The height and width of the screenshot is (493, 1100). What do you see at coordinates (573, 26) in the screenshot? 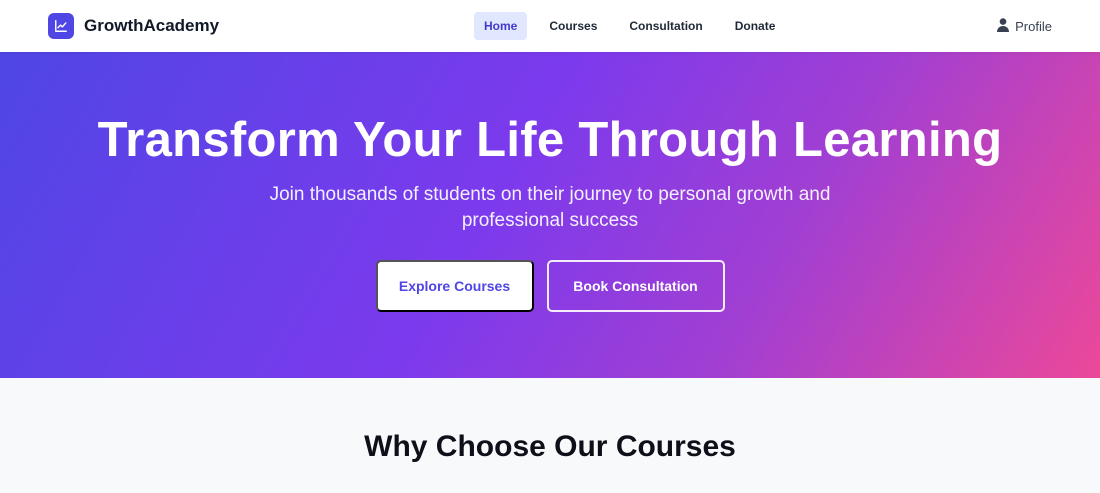
I see `nav-courses: Courses` at bounding box center [573, 26].